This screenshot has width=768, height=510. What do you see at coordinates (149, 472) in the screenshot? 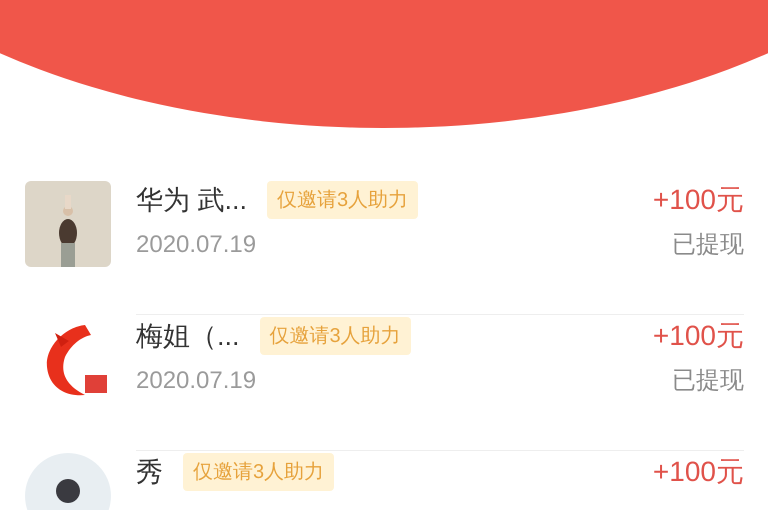
I see `contact-name: 秀` at bounding box center [149, 472].